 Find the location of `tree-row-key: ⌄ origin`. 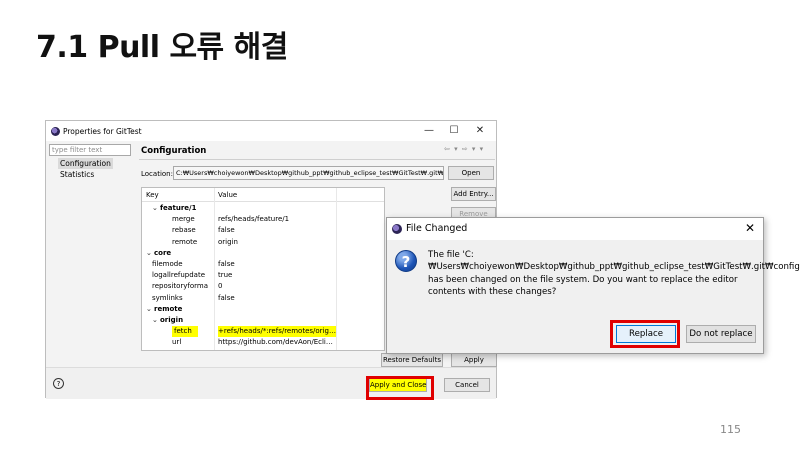

tree-row-key: ⌄ origin is located at coordinates (167, 320).